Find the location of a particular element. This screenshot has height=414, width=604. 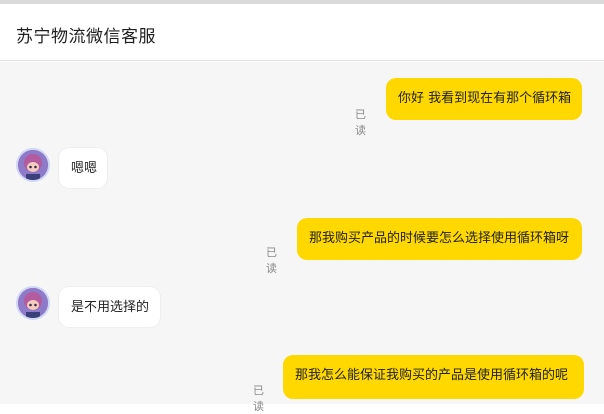

page-title: 苏宁物流微信客服 is located at coordinates (86, 37).